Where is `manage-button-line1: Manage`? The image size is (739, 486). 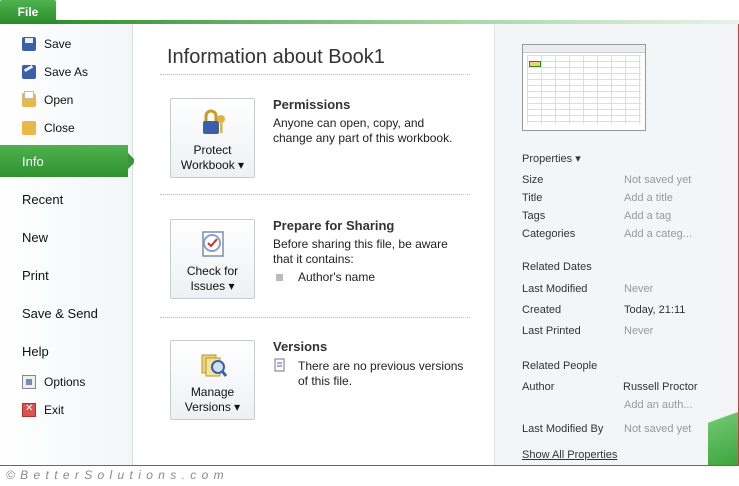
manage-button-line1: Manage is located at coordinates (212, 392).